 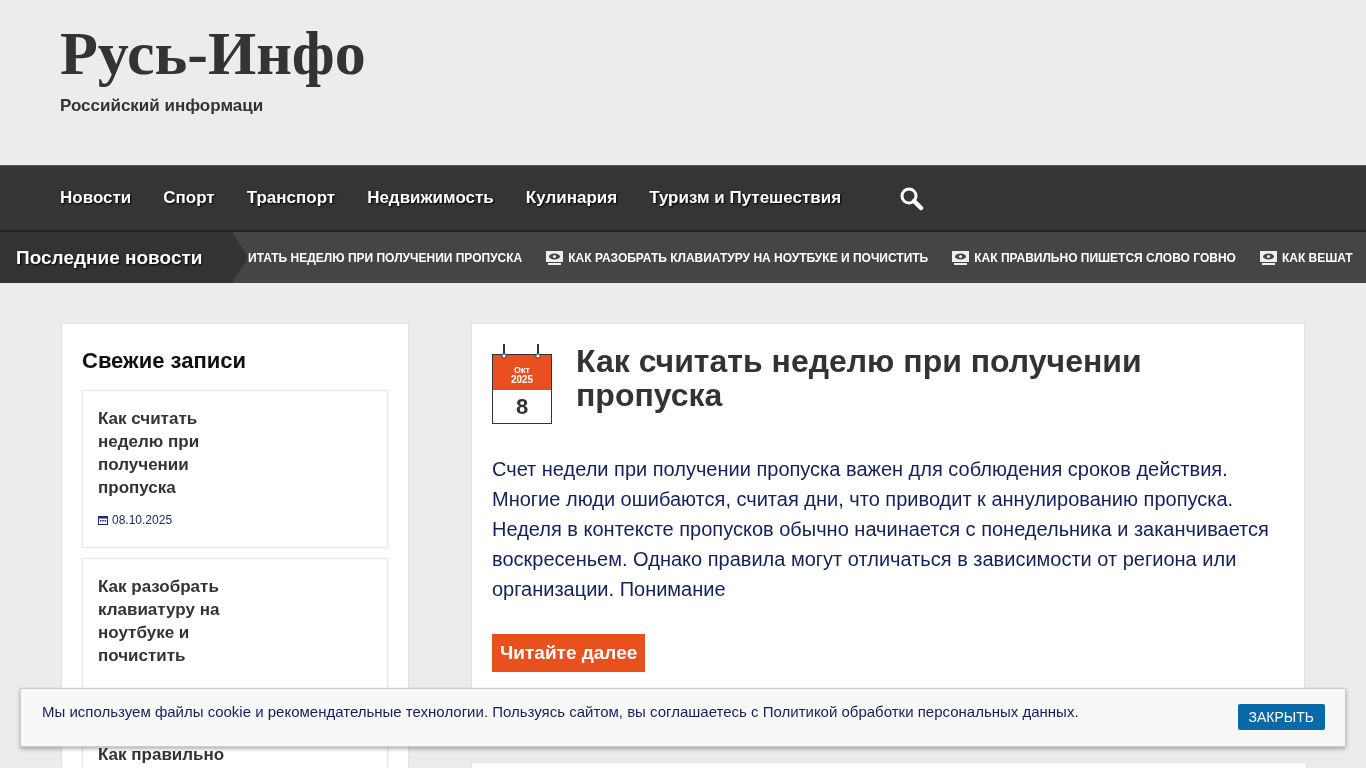 I want to click on read-more-button: Читайте далее, so click(x=569, y=653).